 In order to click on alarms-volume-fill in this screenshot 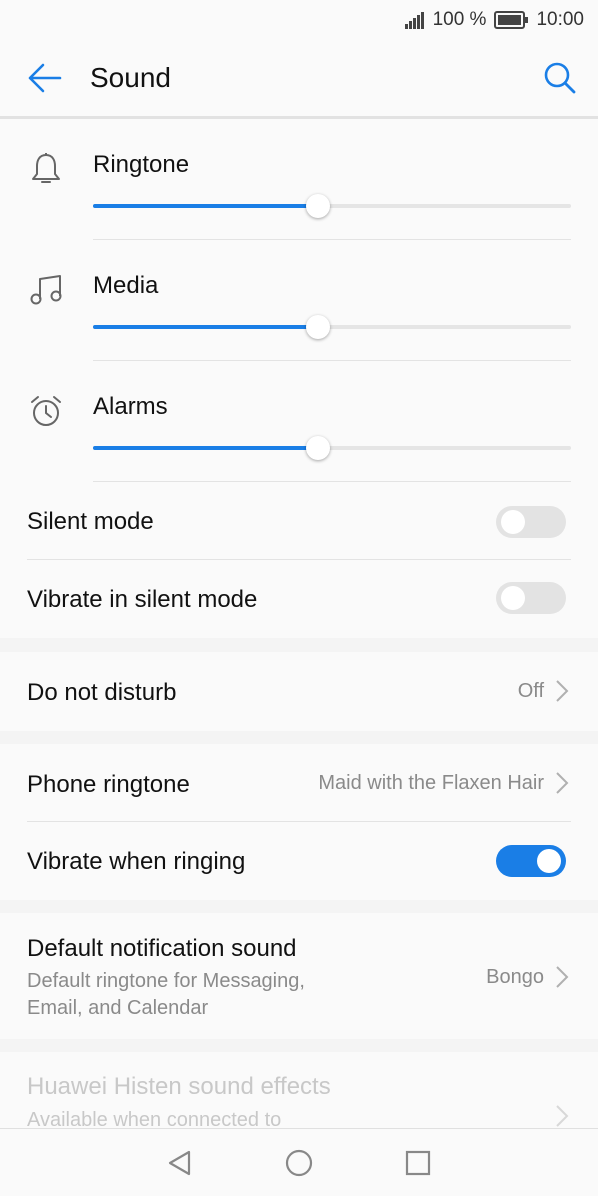, I will do `click(205, 448)`.